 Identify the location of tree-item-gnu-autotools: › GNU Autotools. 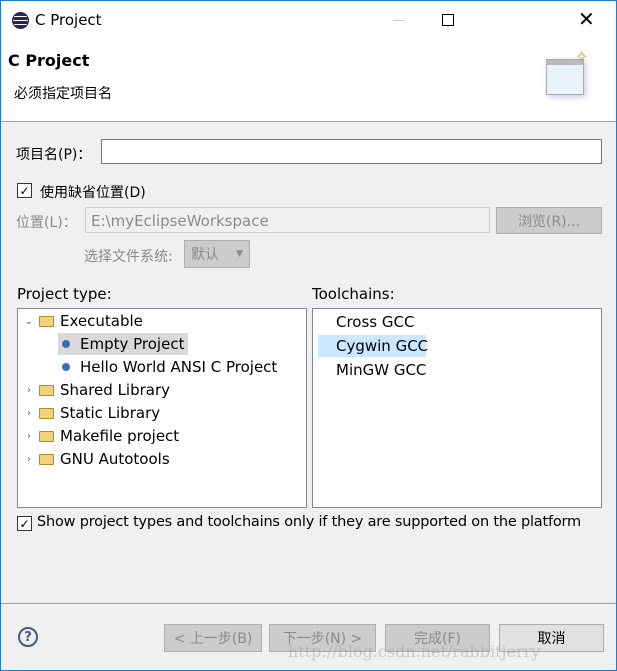
(96, 459).